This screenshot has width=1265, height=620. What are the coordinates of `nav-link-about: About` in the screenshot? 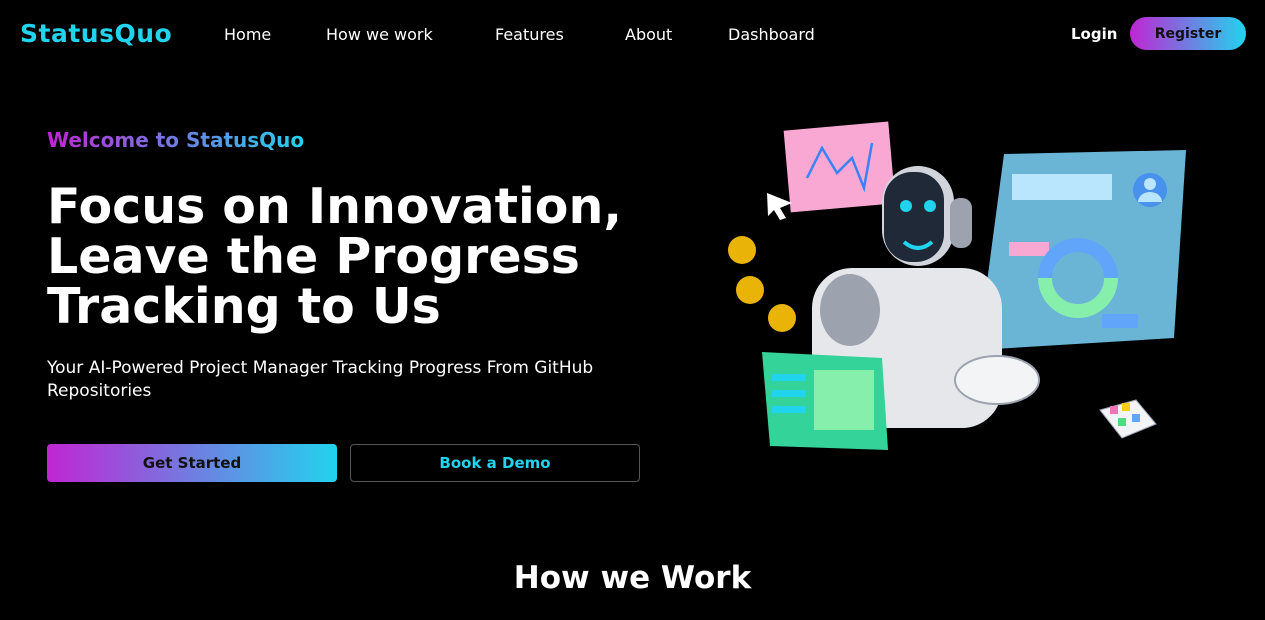 It's located at (648, 34).